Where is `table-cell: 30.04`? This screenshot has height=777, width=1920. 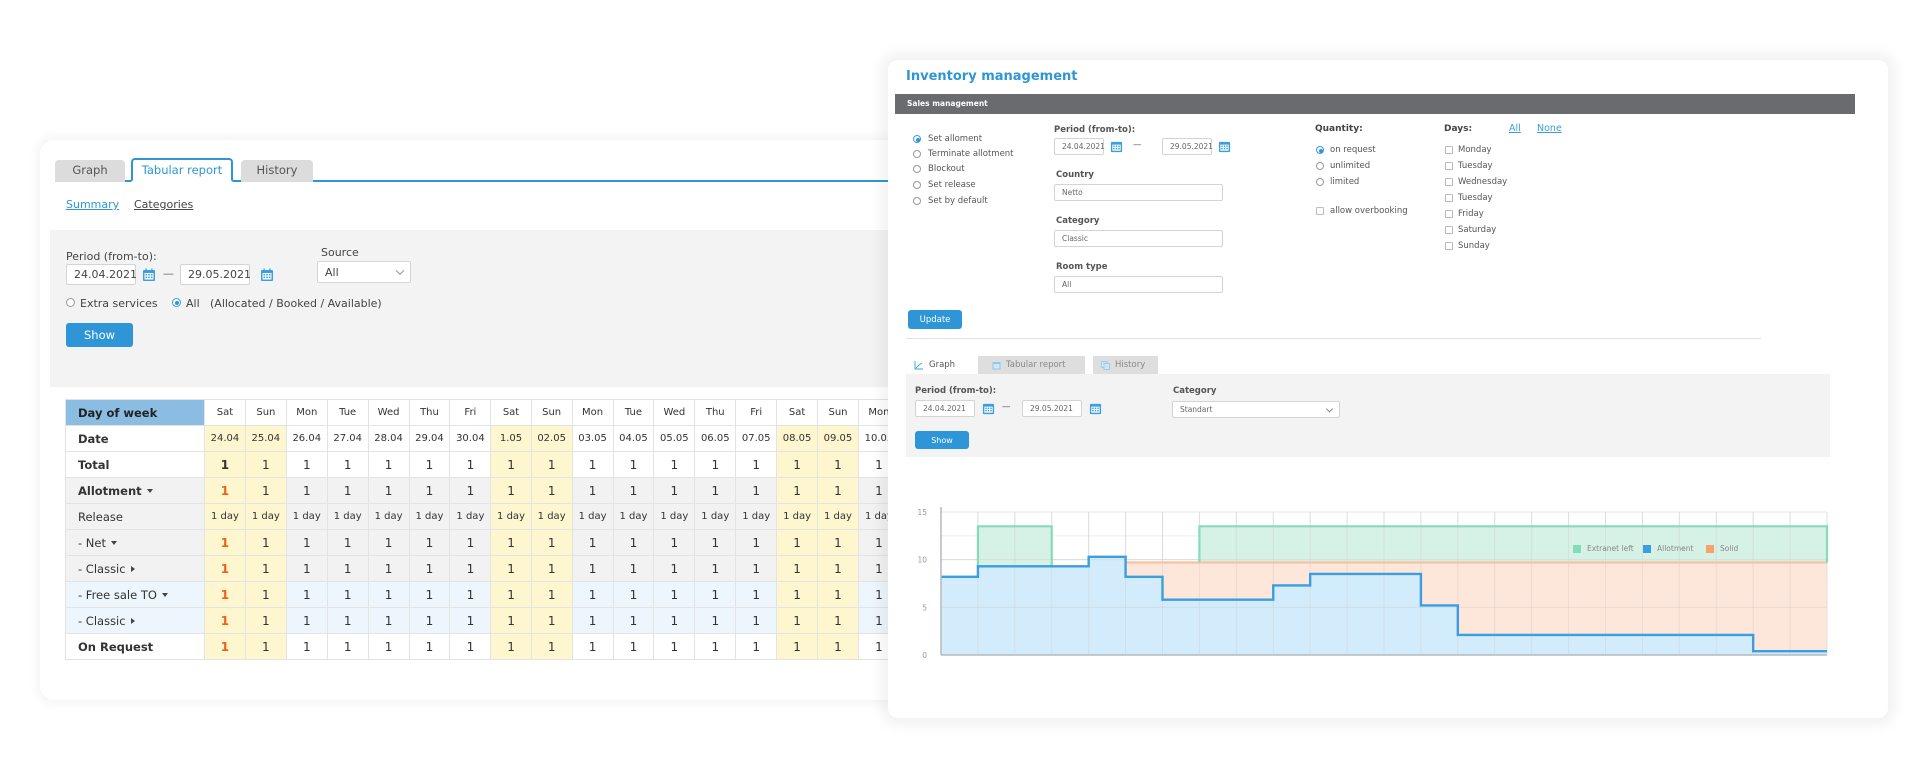
table-cell: 30.04 is located at coordinates (470, 438).